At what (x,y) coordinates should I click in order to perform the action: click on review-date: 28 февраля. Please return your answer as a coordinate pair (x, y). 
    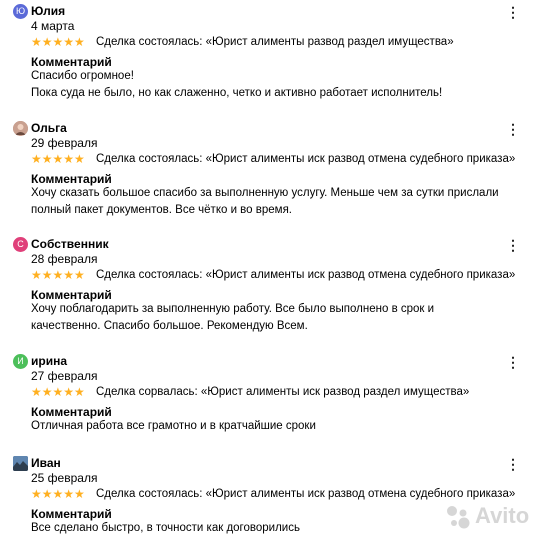
    Looking at the image, I should click on (64, 259).